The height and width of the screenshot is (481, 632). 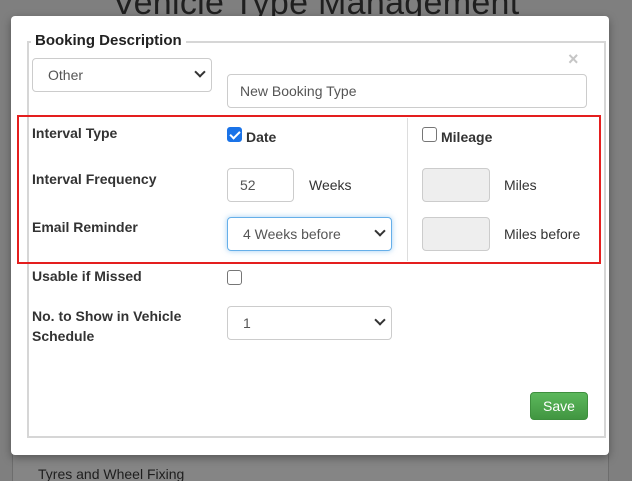 What do you see at coordinates (247, 323) in the screenshot?
I see `show-in-schedule-value: 1` at bounding box center [247, 323].